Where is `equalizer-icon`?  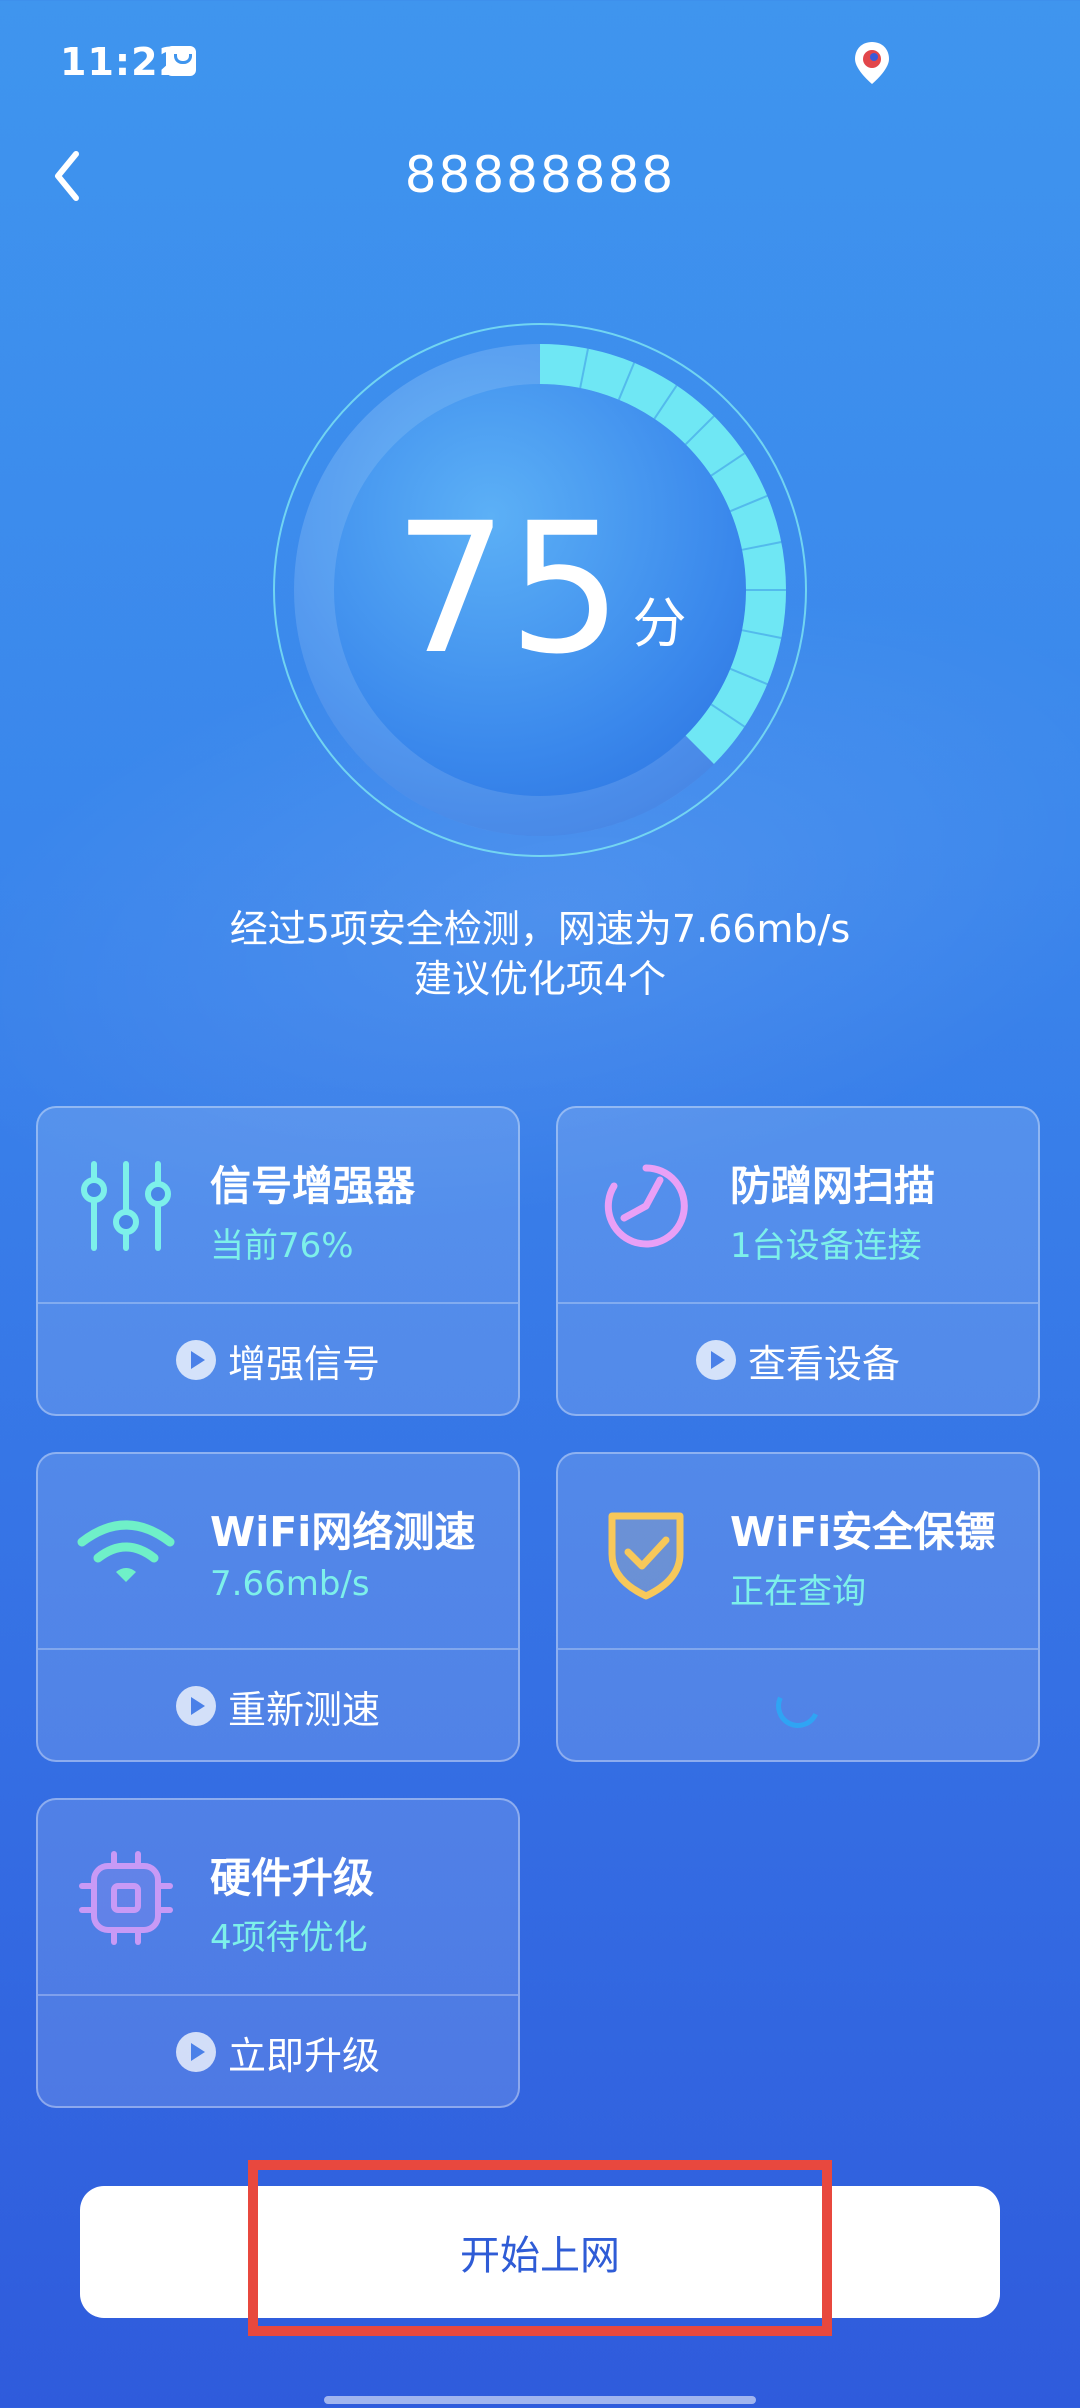 equalizer-icon is located at coordinates (126, 1206).